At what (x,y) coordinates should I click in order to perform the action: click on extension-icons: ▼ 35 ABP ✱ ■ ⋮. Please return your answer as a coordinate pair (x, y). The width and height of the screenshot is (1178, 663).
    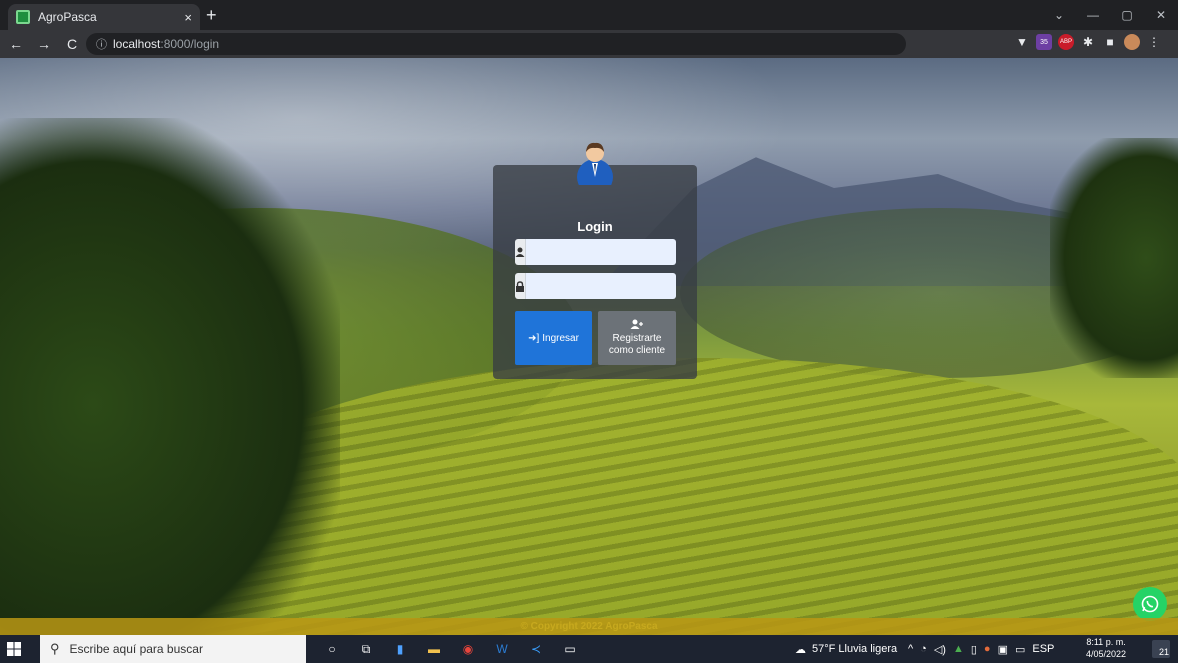
    Looking at the image, I should click on (1088, 42).